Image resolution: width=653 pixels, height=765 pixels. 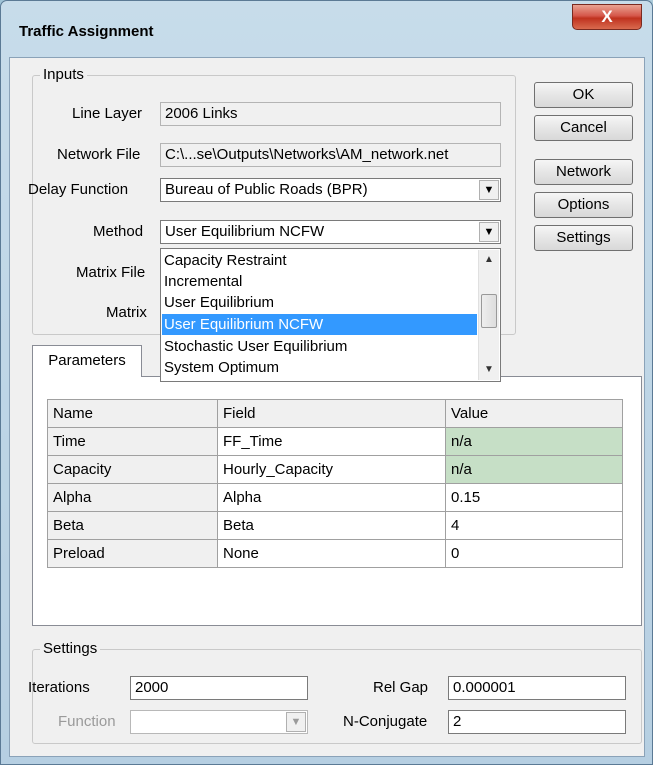 I want to click on row-name: Beta, so click(x=132, y=525).